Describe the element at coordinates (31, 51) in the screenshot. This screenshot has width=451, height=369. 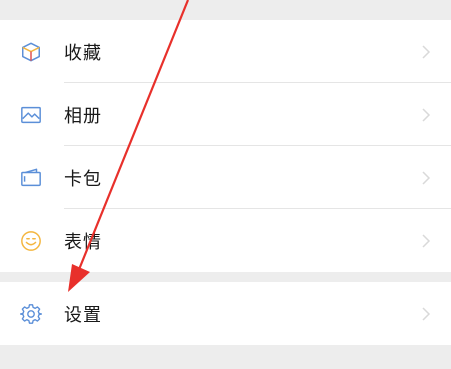
I see `favorites-cube-icon` at that location.